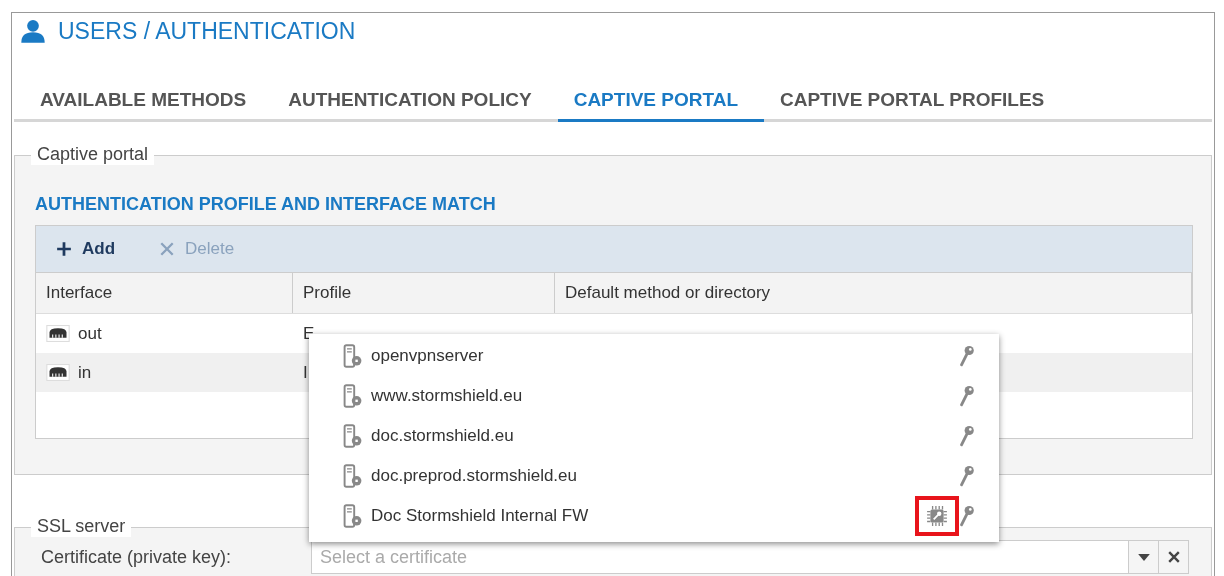 This screenshot has width=1224, height=576. Describe the element at coordinates (266, 204) in the screenshot. I see `section-title: AUTHENTICATION PROFILE AND INTERFACE MATCH` at that location.